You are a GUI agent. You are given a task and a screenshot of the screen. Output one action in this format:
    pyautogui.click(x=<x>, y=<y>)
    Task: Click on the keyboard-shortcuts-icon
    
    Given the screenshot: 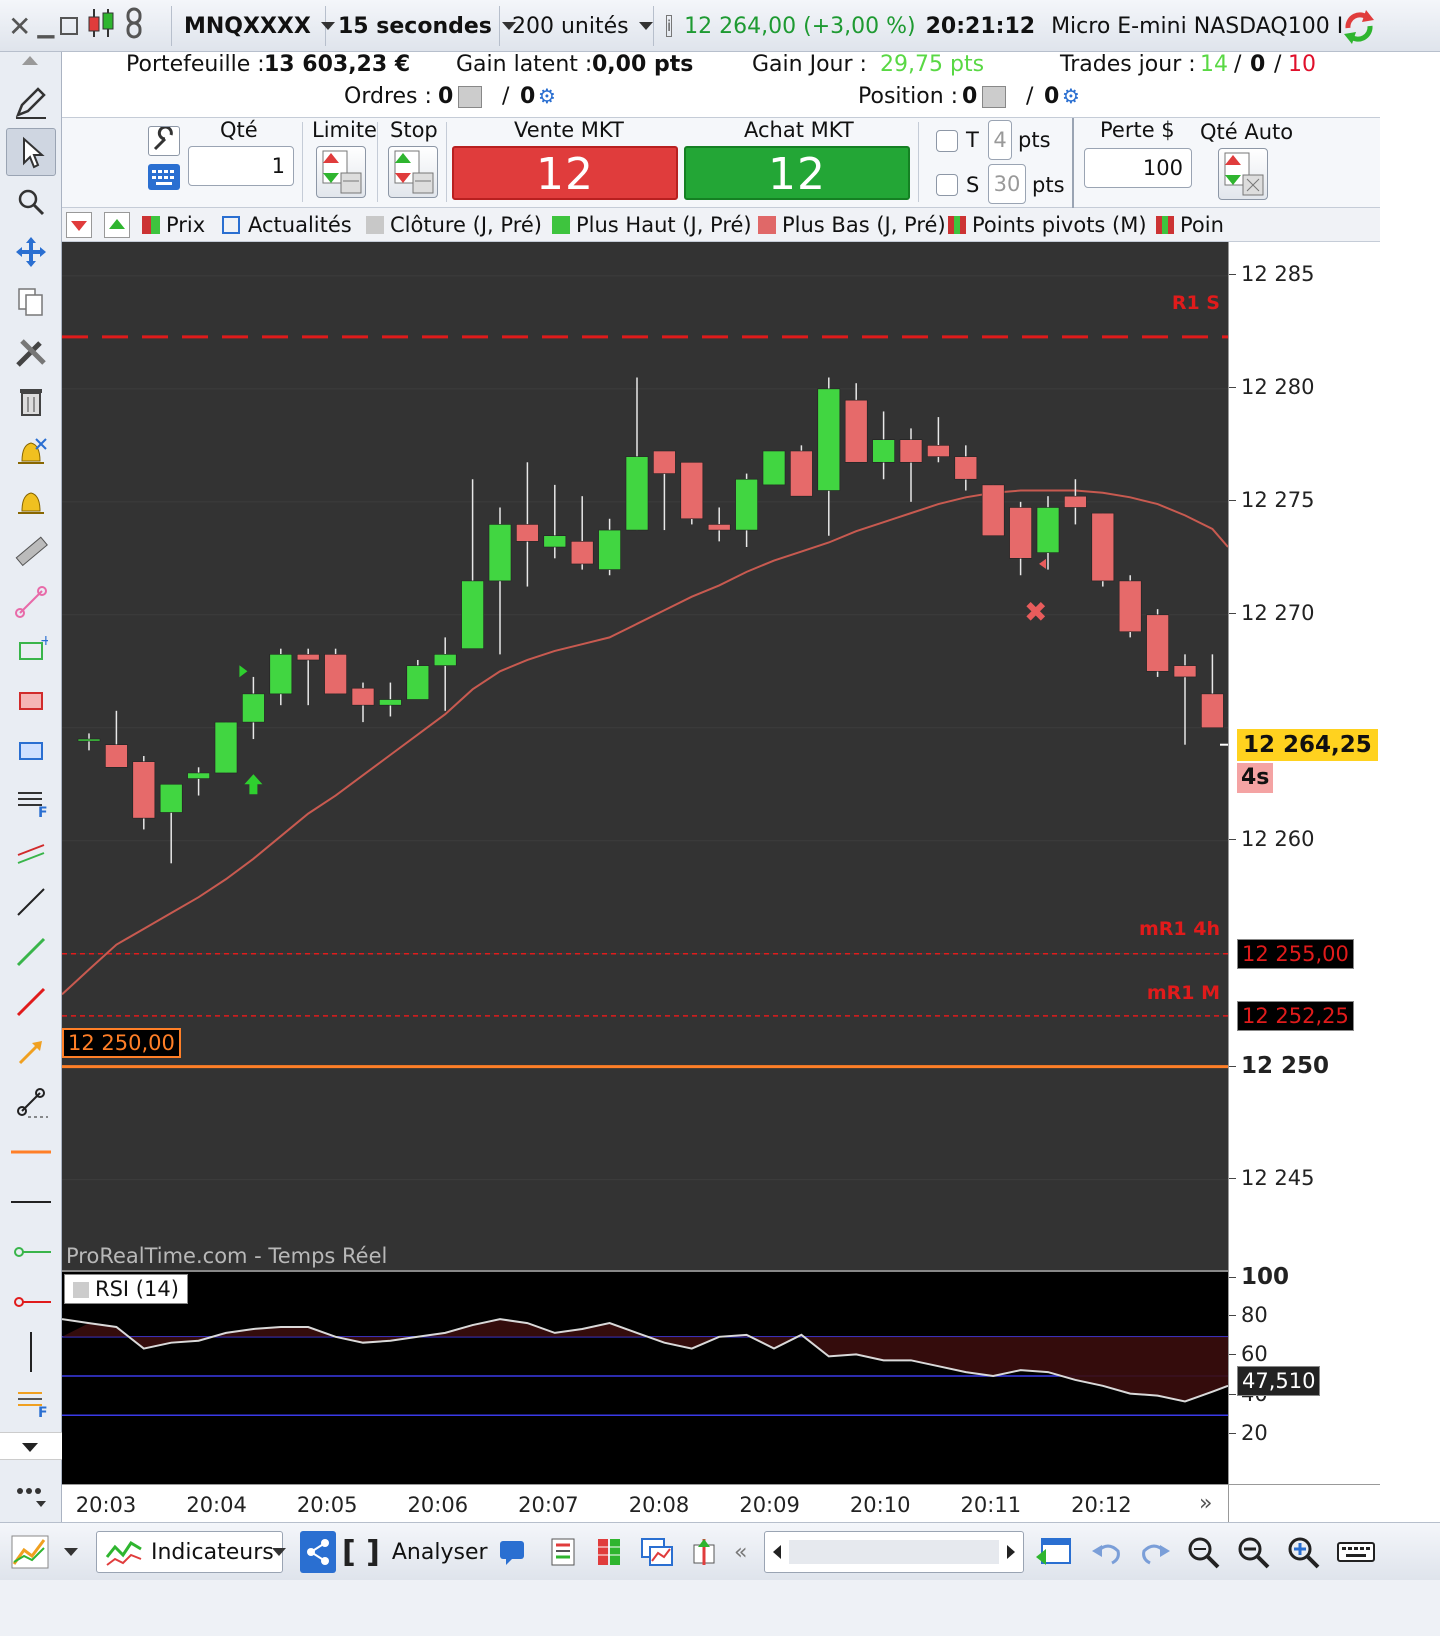 What is the action you would take?
    pyautogui.click(x=1356, y=1552)
    